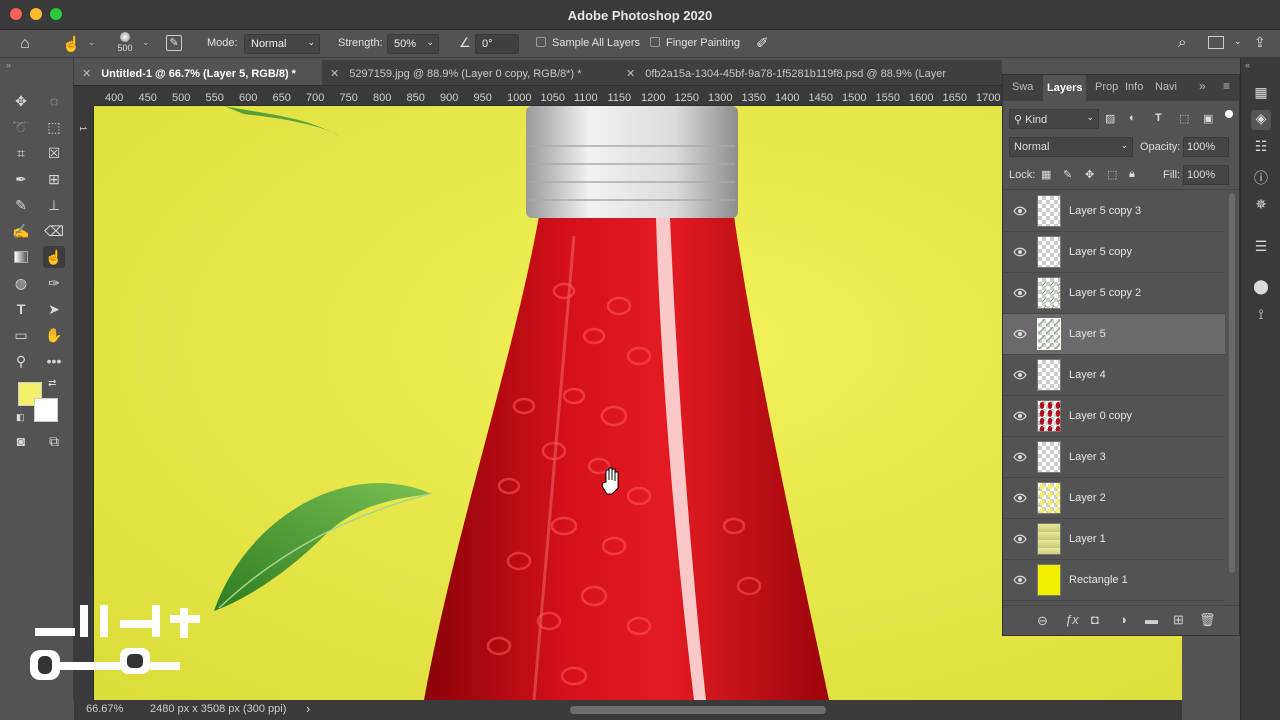  Describe the element at coordinates (1261, 316) in the screenshot. I see `paths-icon: ⟟` at that location.